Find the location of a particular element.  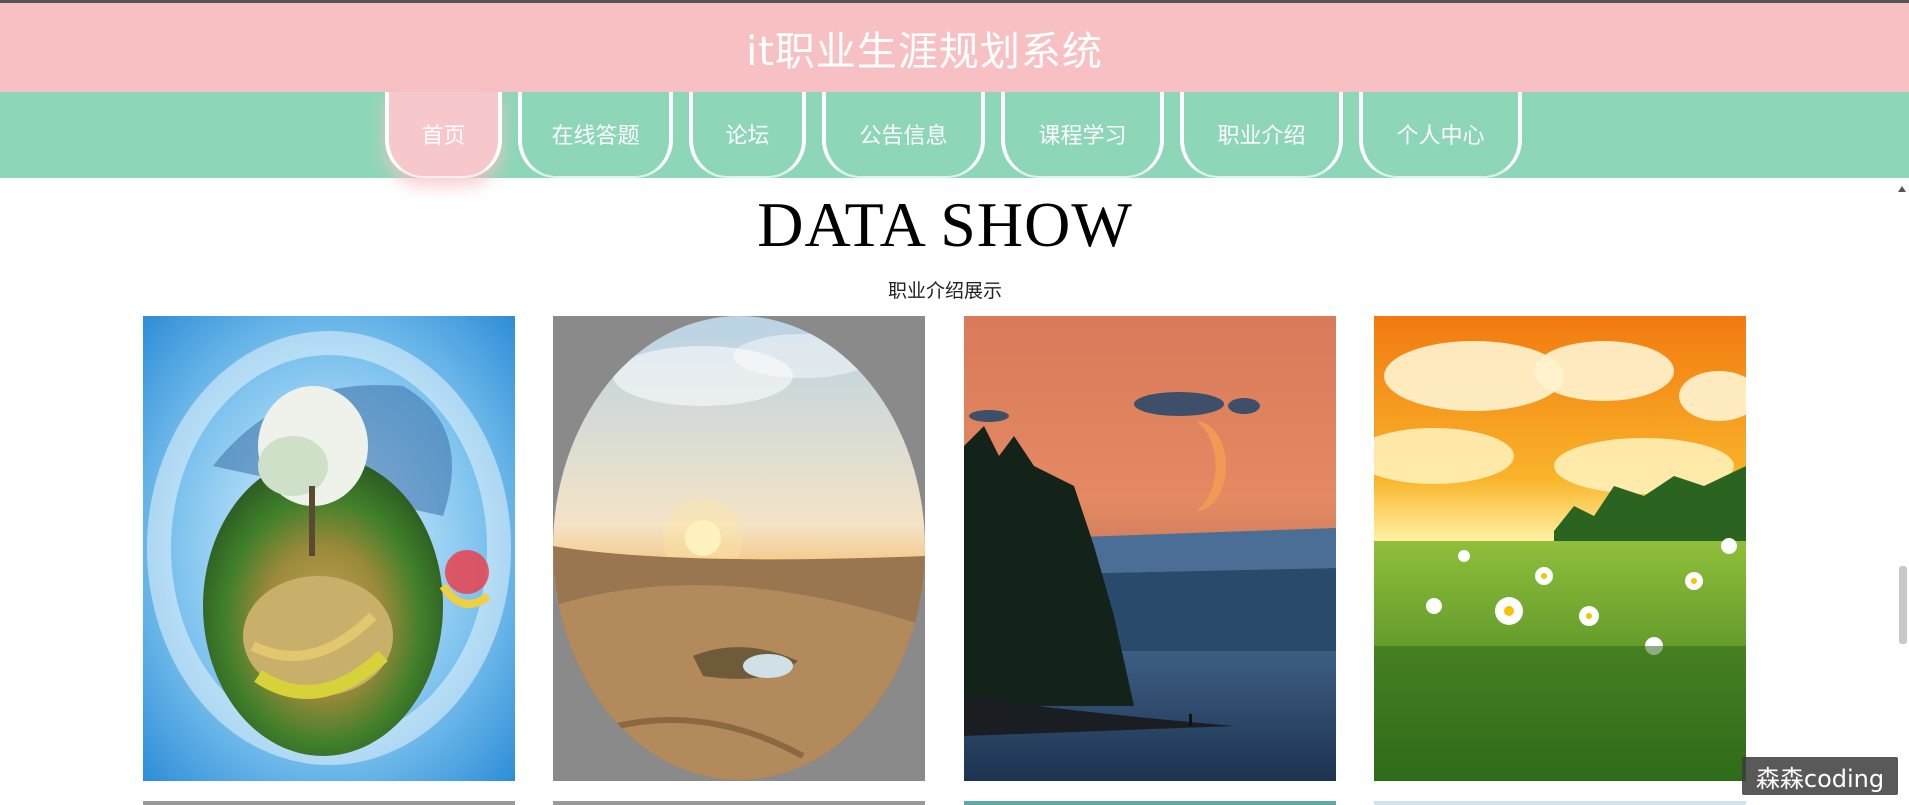

nav-item-label: 论坛 is located at coordinates (747, 136).